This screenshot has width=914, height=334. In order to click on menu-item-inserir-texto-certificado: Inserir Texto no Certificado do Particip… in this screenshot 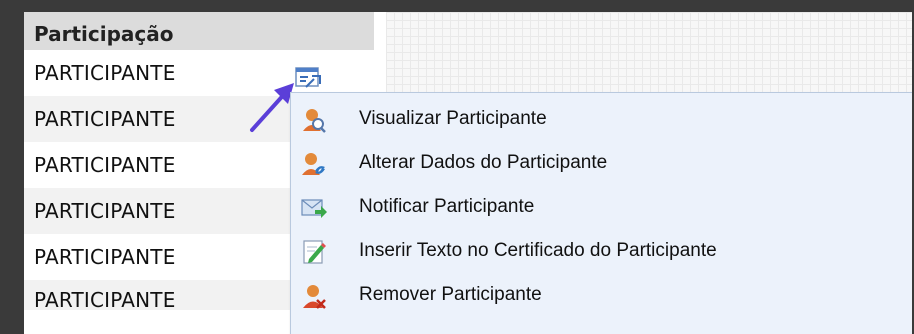, I will do `click(601, 251)`.